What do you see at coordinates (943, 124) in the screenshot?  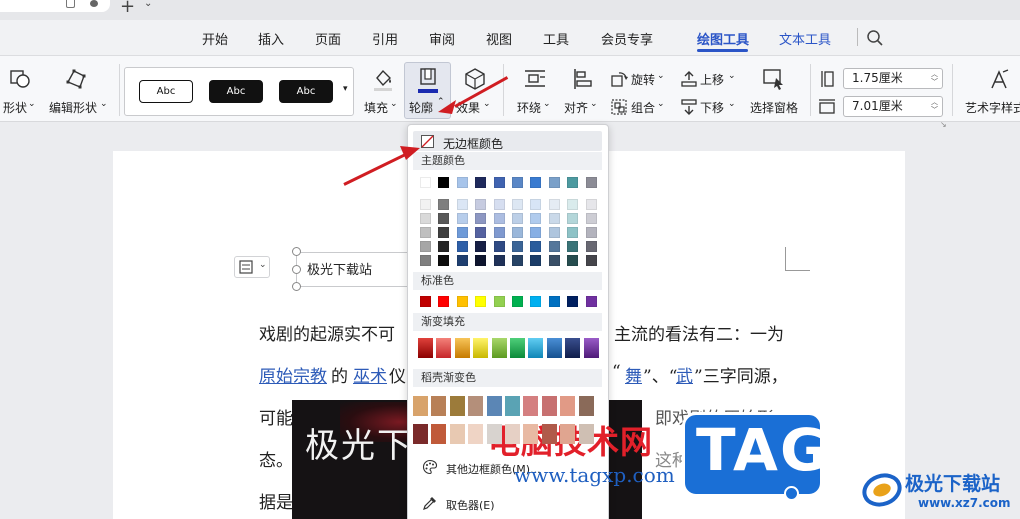 I see `dialog-launcher-icon: ↘` at bounding box center [943, 124].